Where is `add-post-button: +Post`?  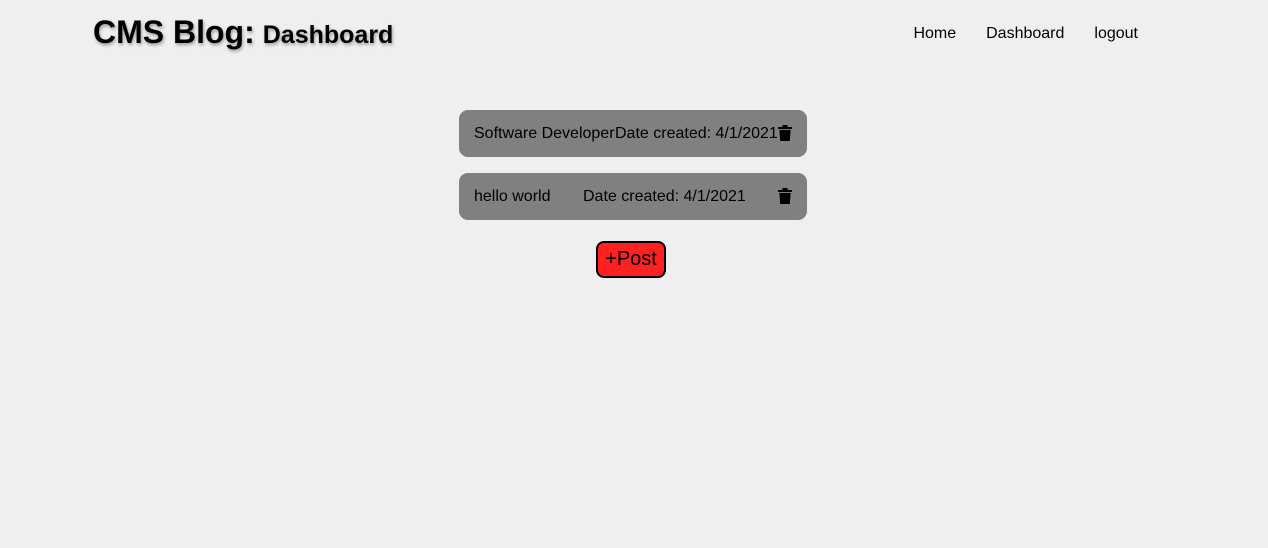
add-post-button: +Post is located at coordinates (631, 259).